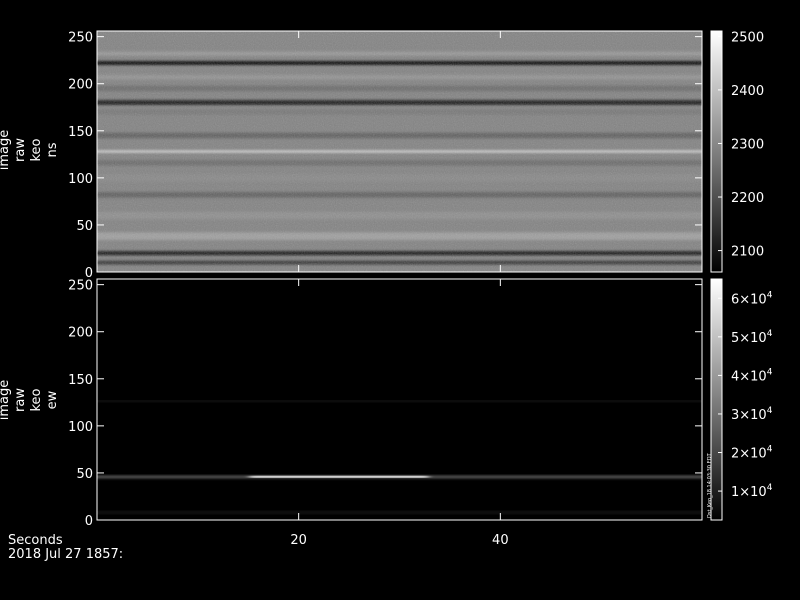 Image resolution: width=800 pixels, height=600 pixels. I want to click on top-ylabel-line-2: raw, so click(20, 150).